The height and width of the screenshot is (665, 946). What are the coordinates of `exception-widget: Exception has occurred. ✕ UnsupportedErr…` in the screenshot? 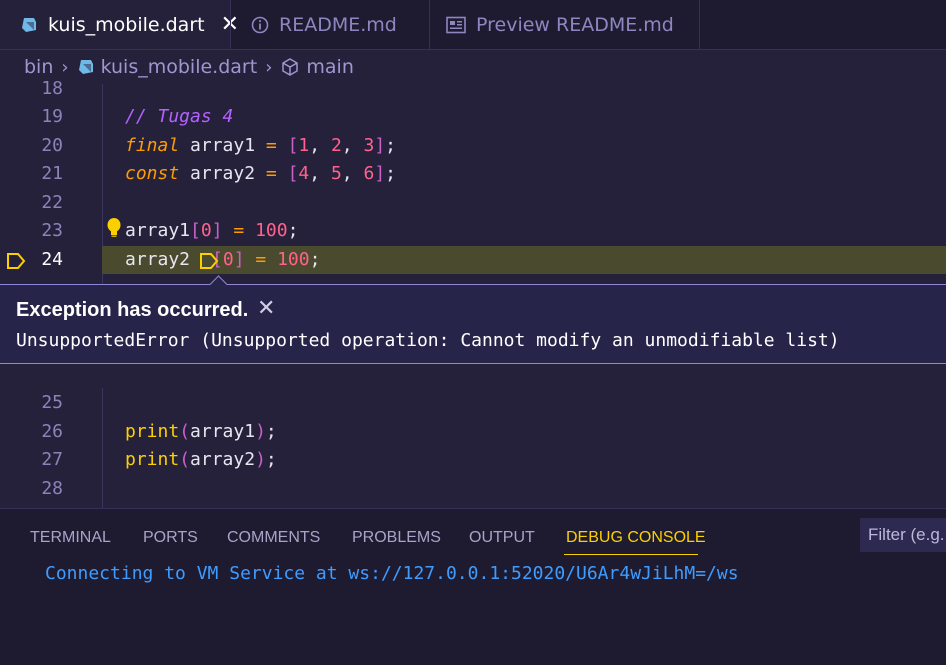 It's located at (473, 319).